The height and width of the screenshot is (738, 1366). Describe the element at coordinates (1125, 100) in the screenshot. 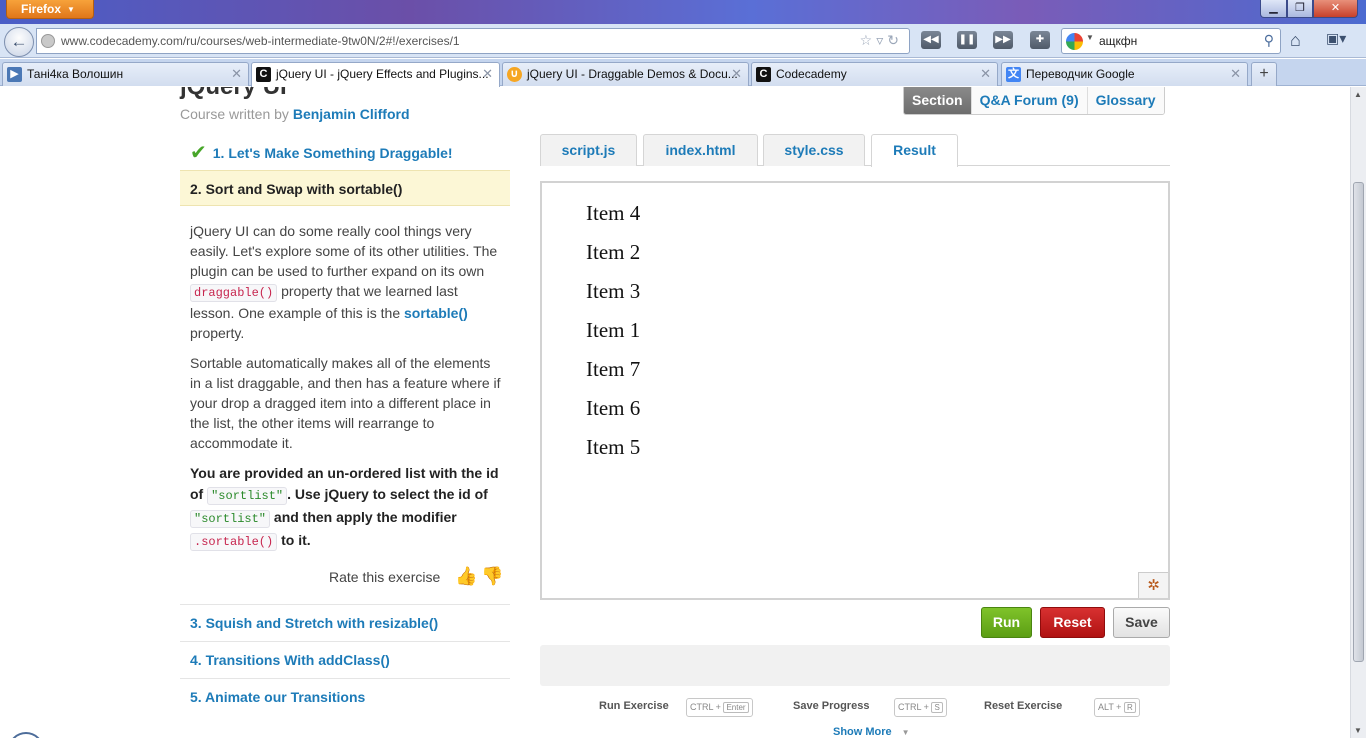

I see `tab-glossary: Glossary` at that location.